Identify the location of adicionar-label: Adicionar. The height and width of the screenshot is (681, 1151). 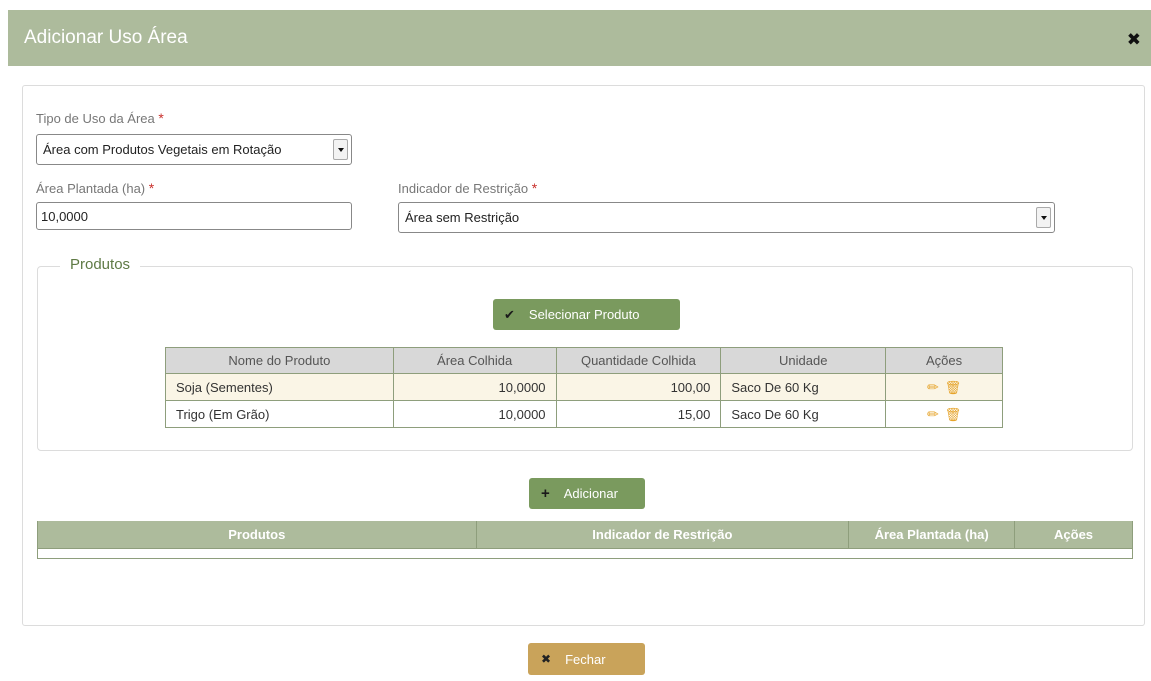
(590, 493).